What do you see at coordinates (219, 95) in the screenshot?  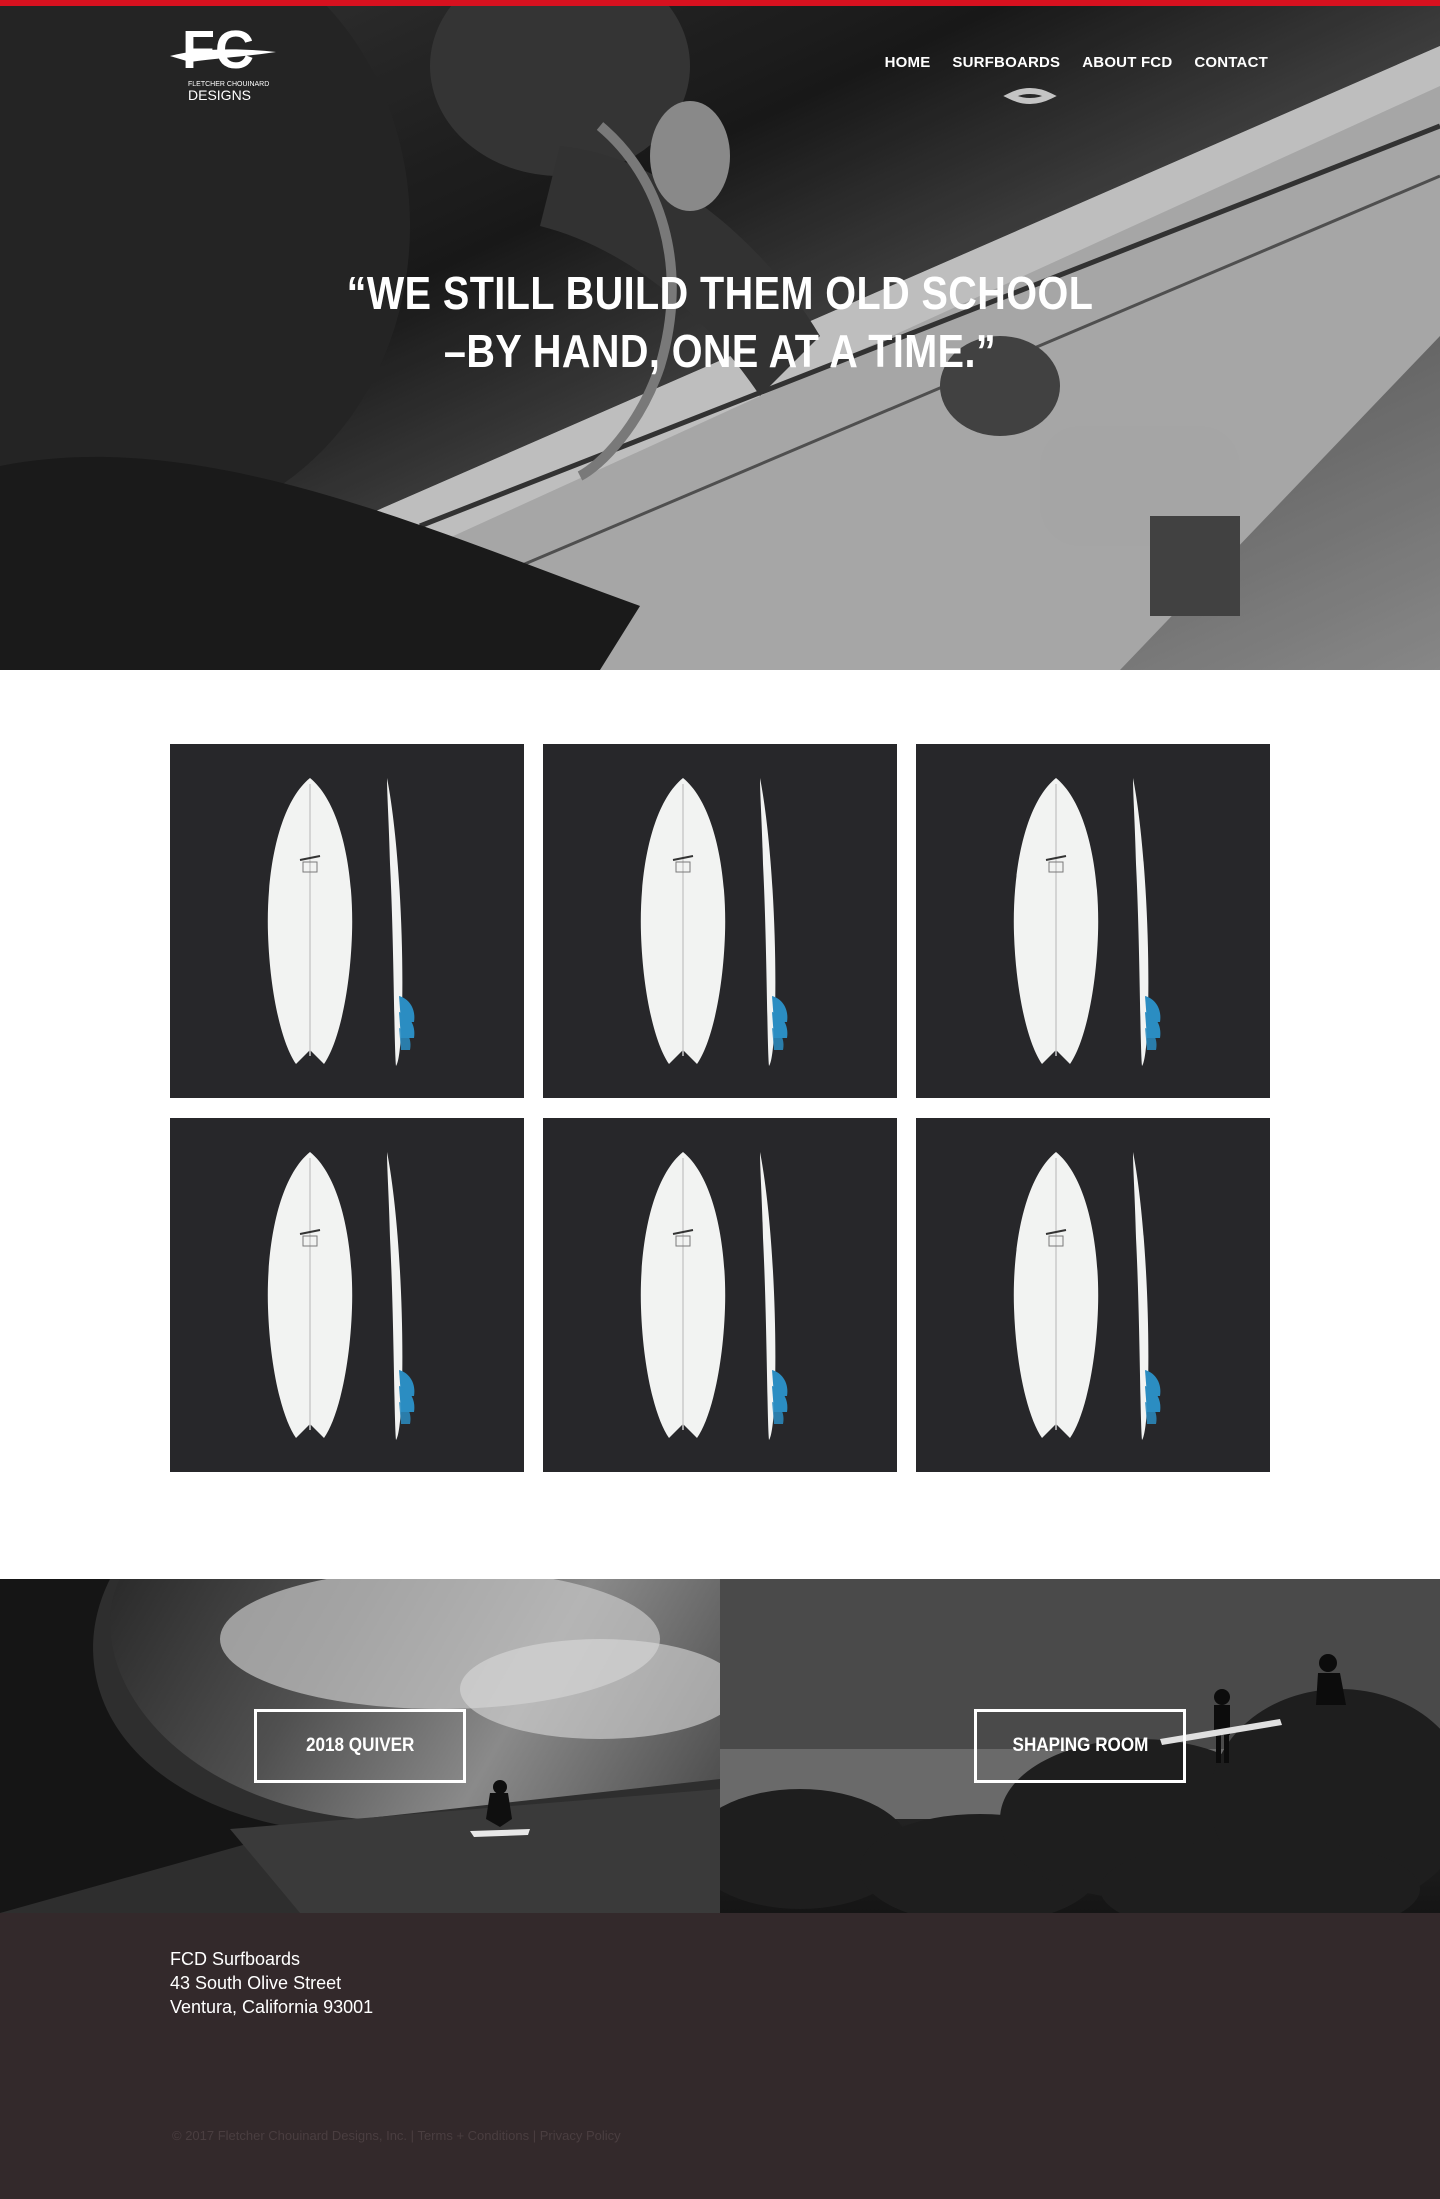 I see `svg-text: DESIGNS` at bounding box center [219, 95].